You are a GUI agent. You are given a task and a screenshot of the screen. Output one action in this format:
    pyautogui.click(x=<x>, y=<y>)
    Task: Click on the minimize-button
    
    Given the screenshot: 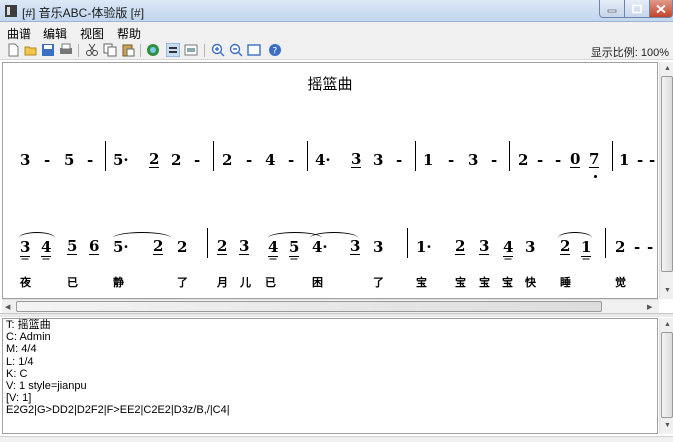 What is the action you would take?
    pyautogui.click(x=612, y=9)
    